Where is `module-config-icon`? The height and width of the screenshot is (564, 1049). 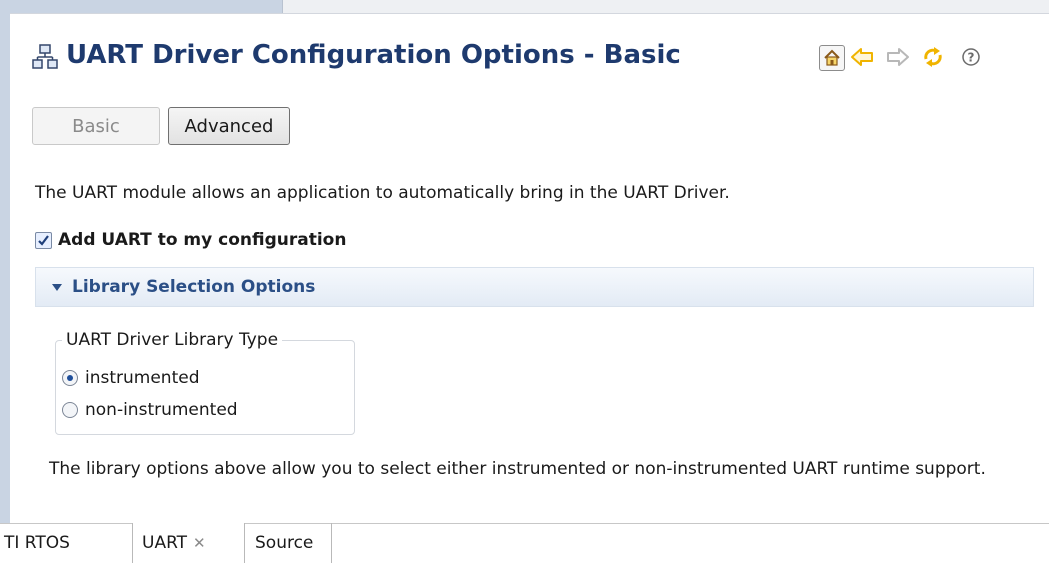
module-config-icon is located at coordinates (45, 56).